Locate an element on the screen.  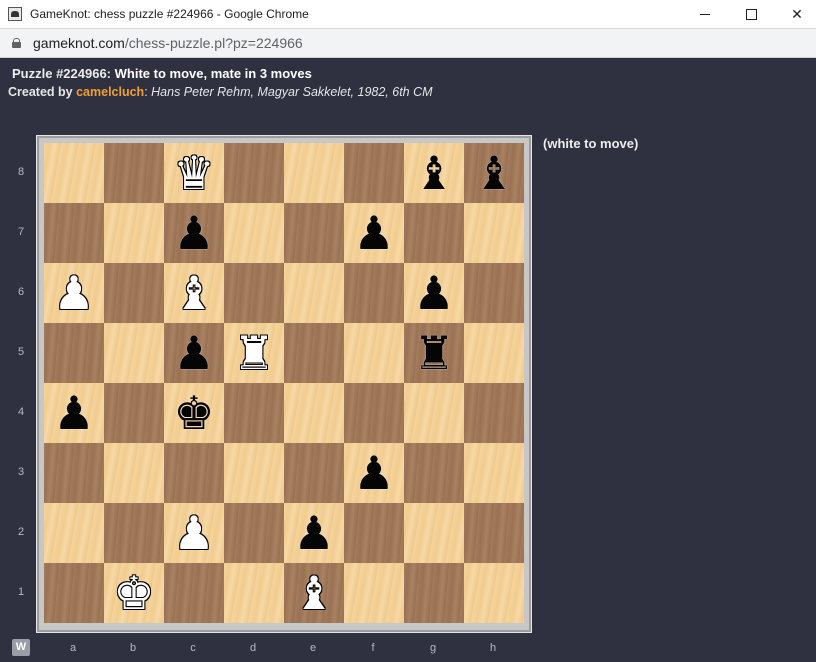
white-king: ♚ is located at coordinates (133, 593).